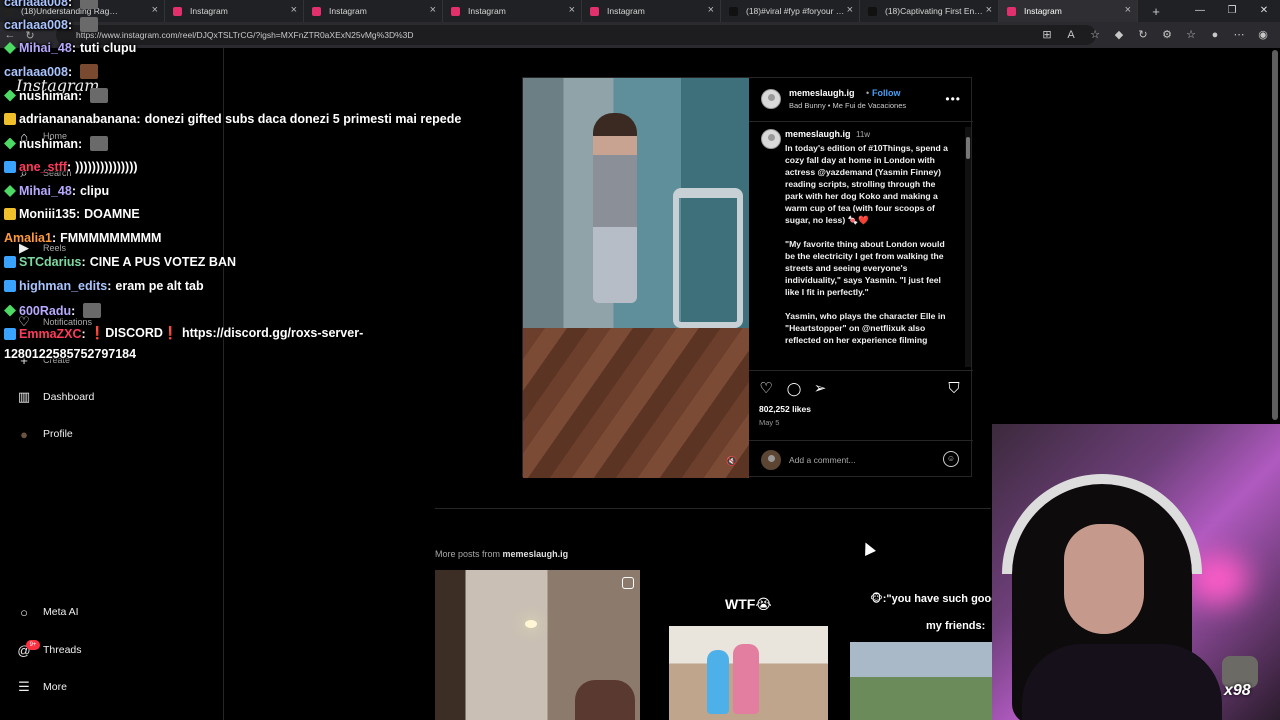 The image size is (1280, 720). I want to click on app-icon: ⊞, so click(1047, 35).